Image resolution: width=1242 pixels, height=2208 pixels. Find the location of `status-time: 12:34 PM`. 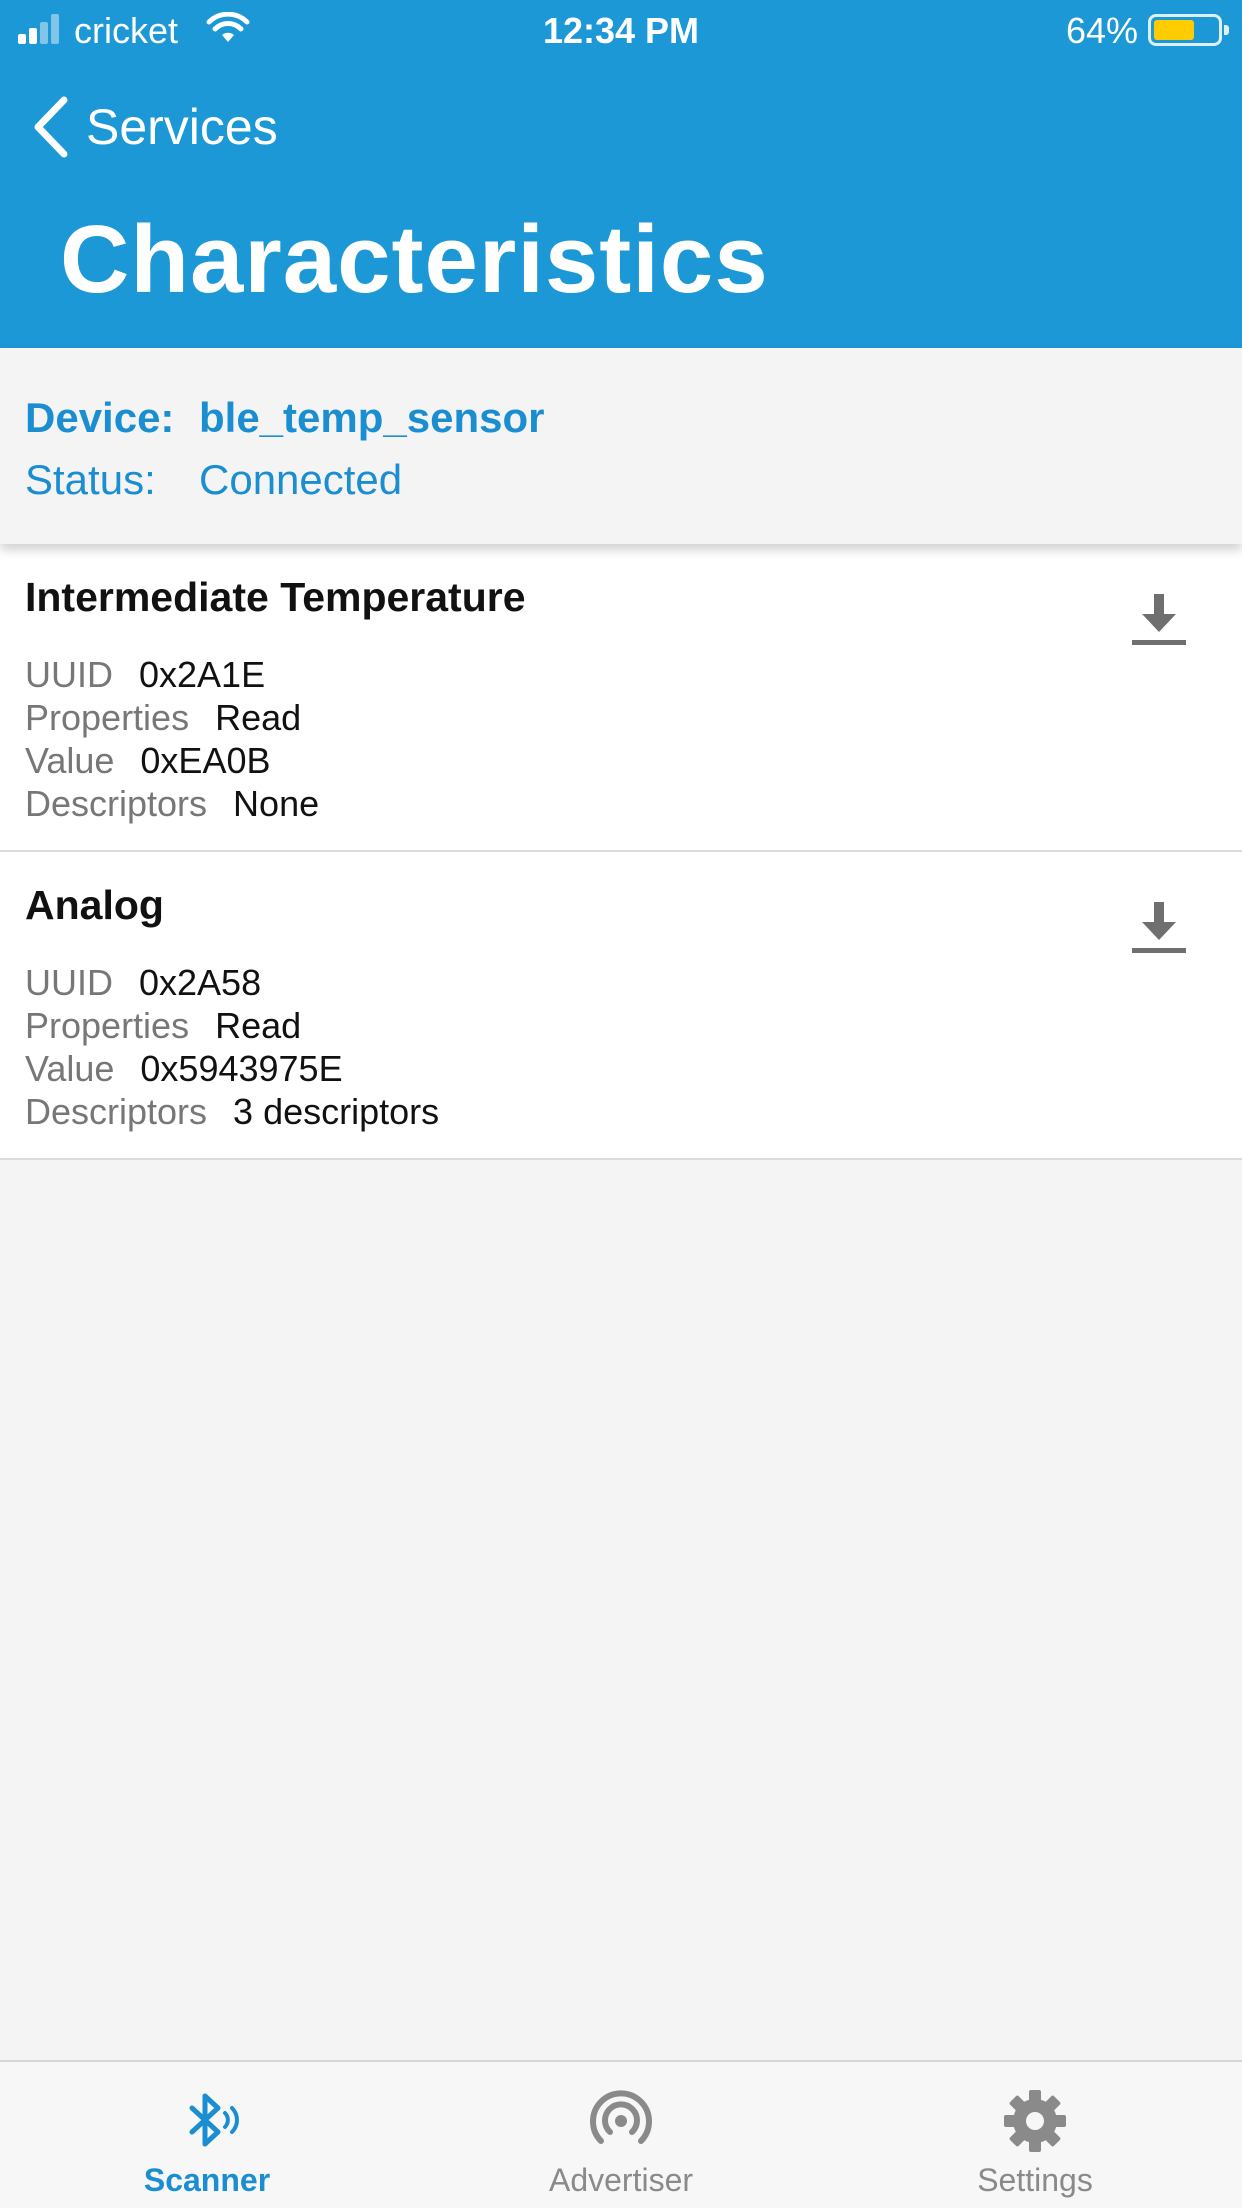

status-time: 12:34 PM is located at coordinates (621, 30).